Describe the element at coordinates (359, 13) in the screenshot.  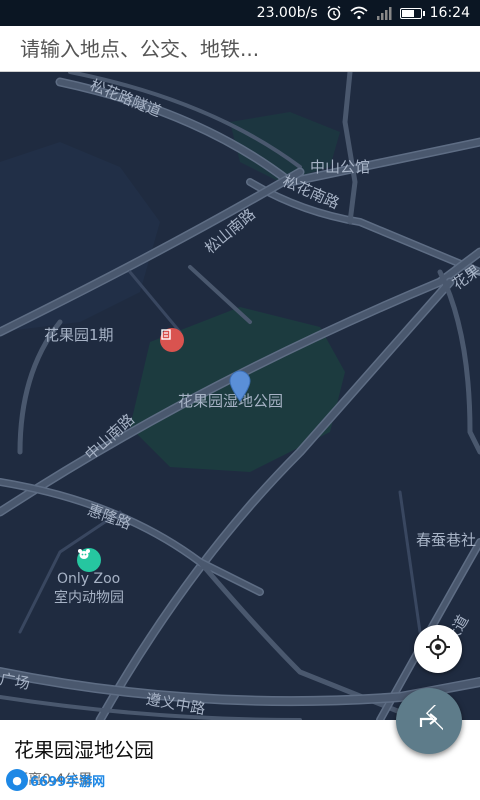
I see `wifi-icon` at that location.